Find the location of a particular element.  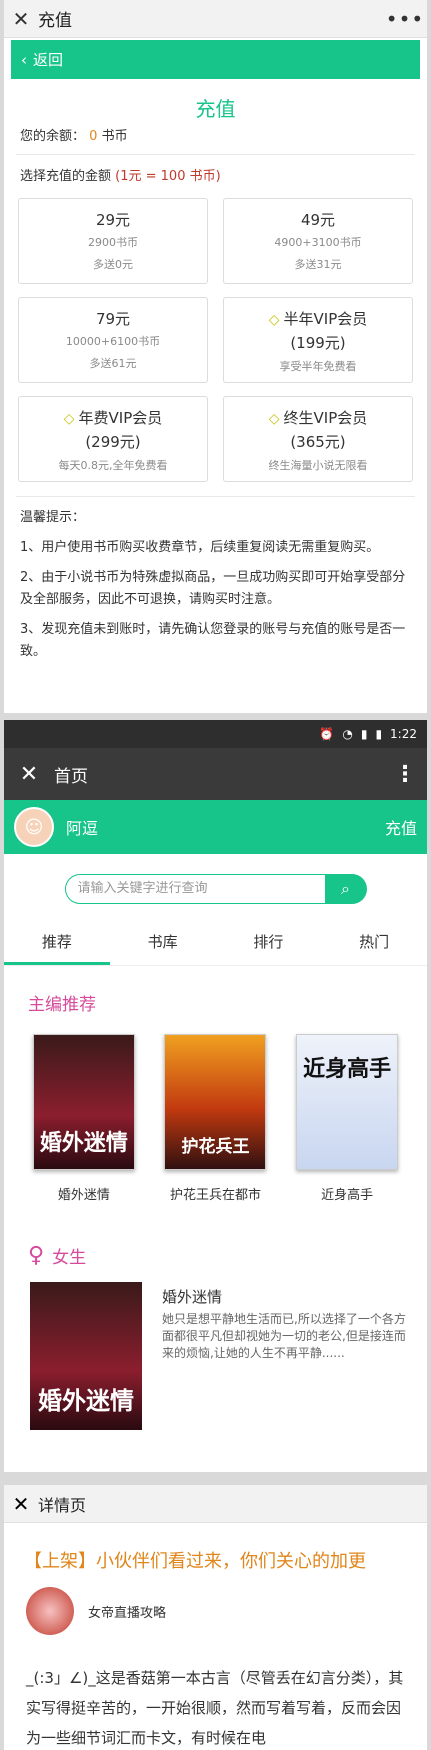

female-icon: ♀ is located at coordinates (36, 1255).